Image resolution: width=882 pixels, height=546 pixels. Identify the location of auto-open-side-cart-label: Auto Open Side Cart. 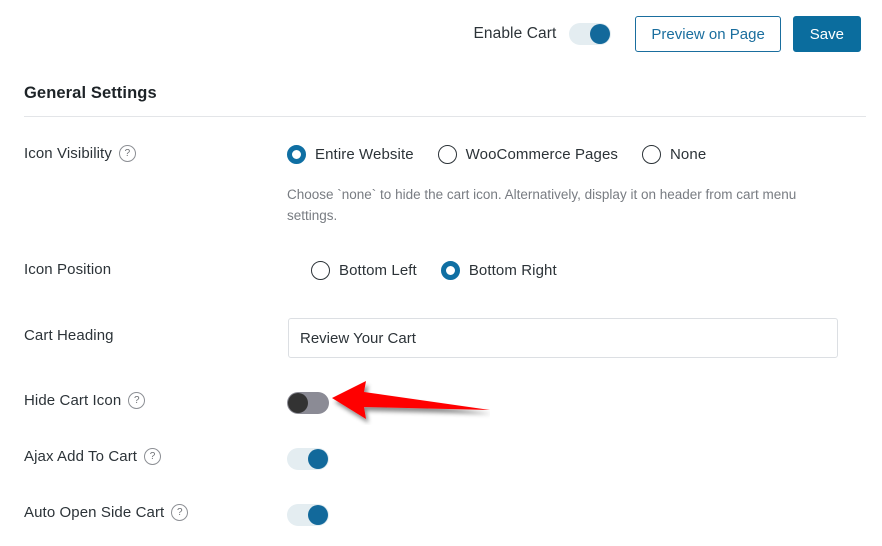
(94, 512).